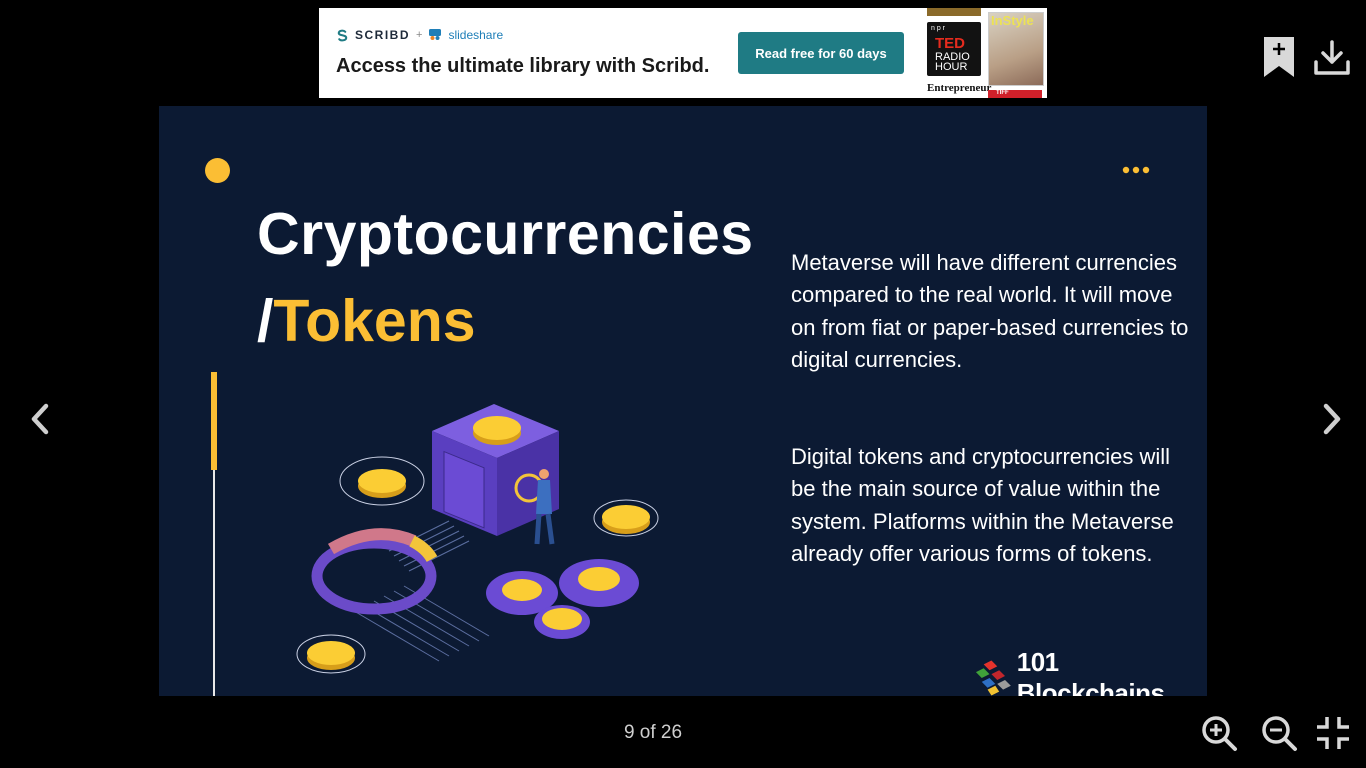 This screenshot has height=768, width=1366. What do you see at coordinates (477, 539) in the screenshot?
I see `crypto-vault-illustration` at bounding box center [477, 539].